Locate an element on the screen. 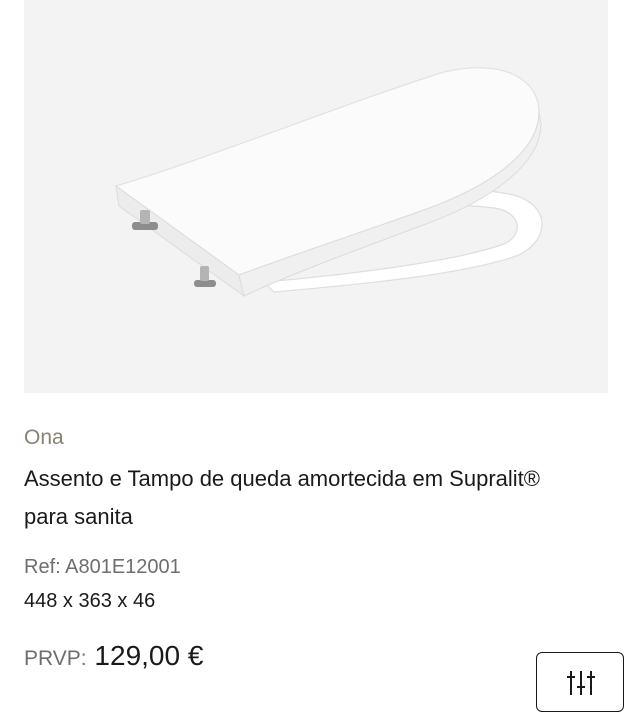 The image size is (632, 712). product-price: PRVP: 129,00 € is located at coordinates (113, 658).